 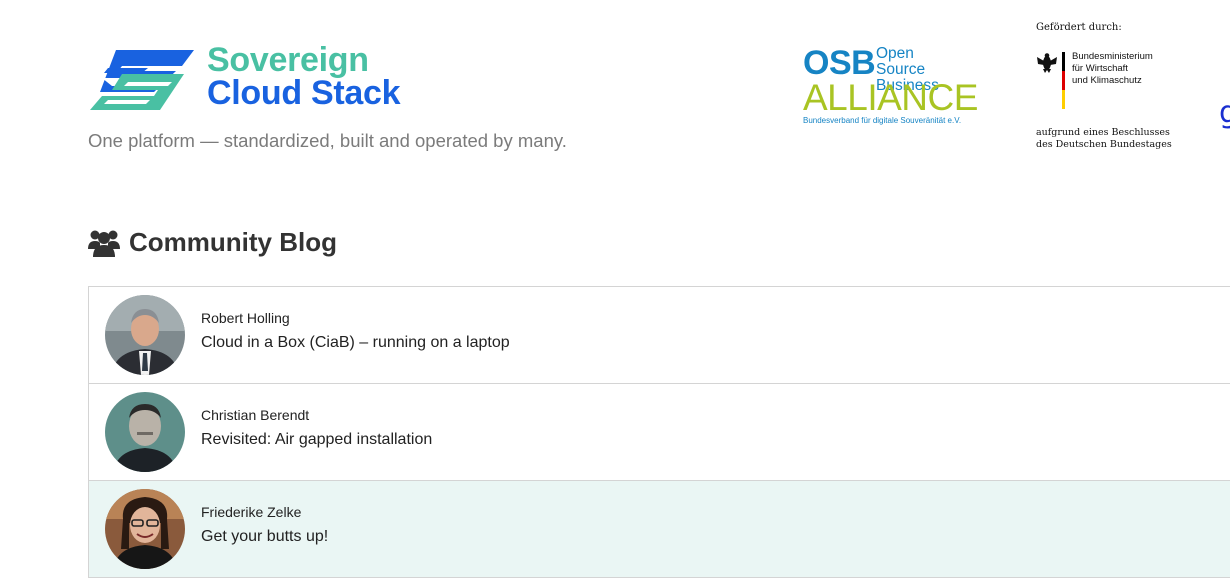 I want to click on funding-heading: Gefördert durch:, so click(x=1079, y=27).